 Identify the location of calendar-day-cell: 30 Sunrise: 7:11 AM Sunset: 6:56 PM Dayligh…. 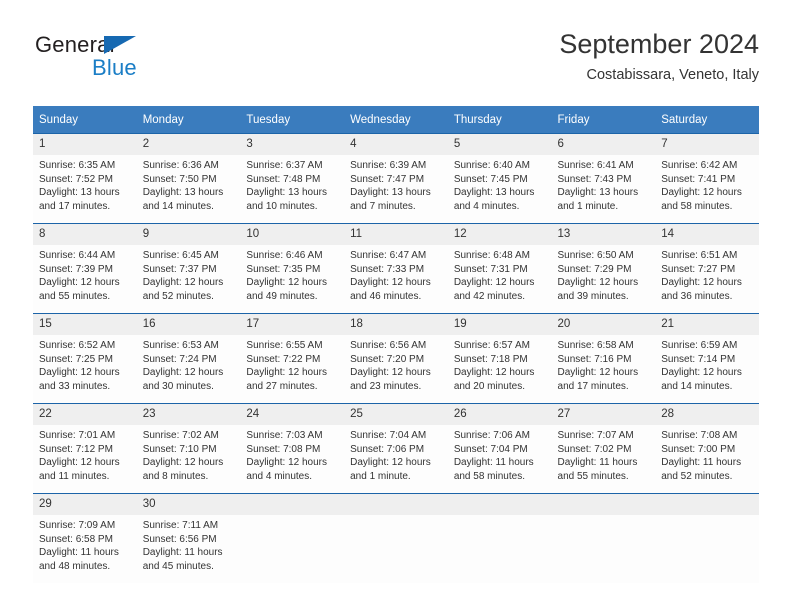
(188, 538).